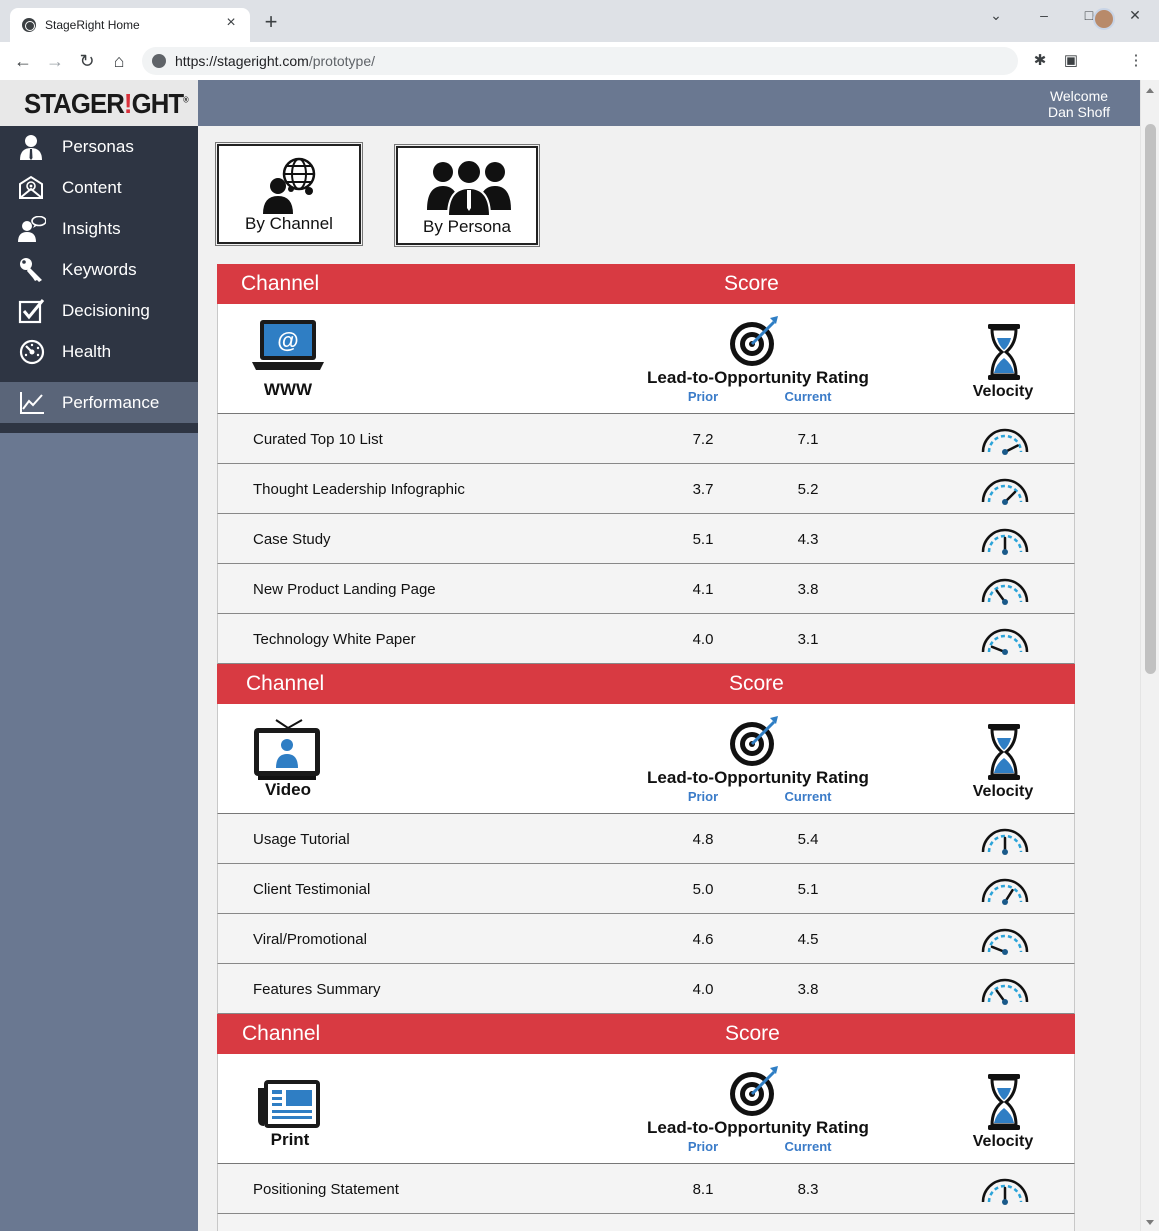  What do you see at coordinates (1150, 1222) in the screenshot?
I see `scroll-down-icon` at bounding box center [1150, 1222].